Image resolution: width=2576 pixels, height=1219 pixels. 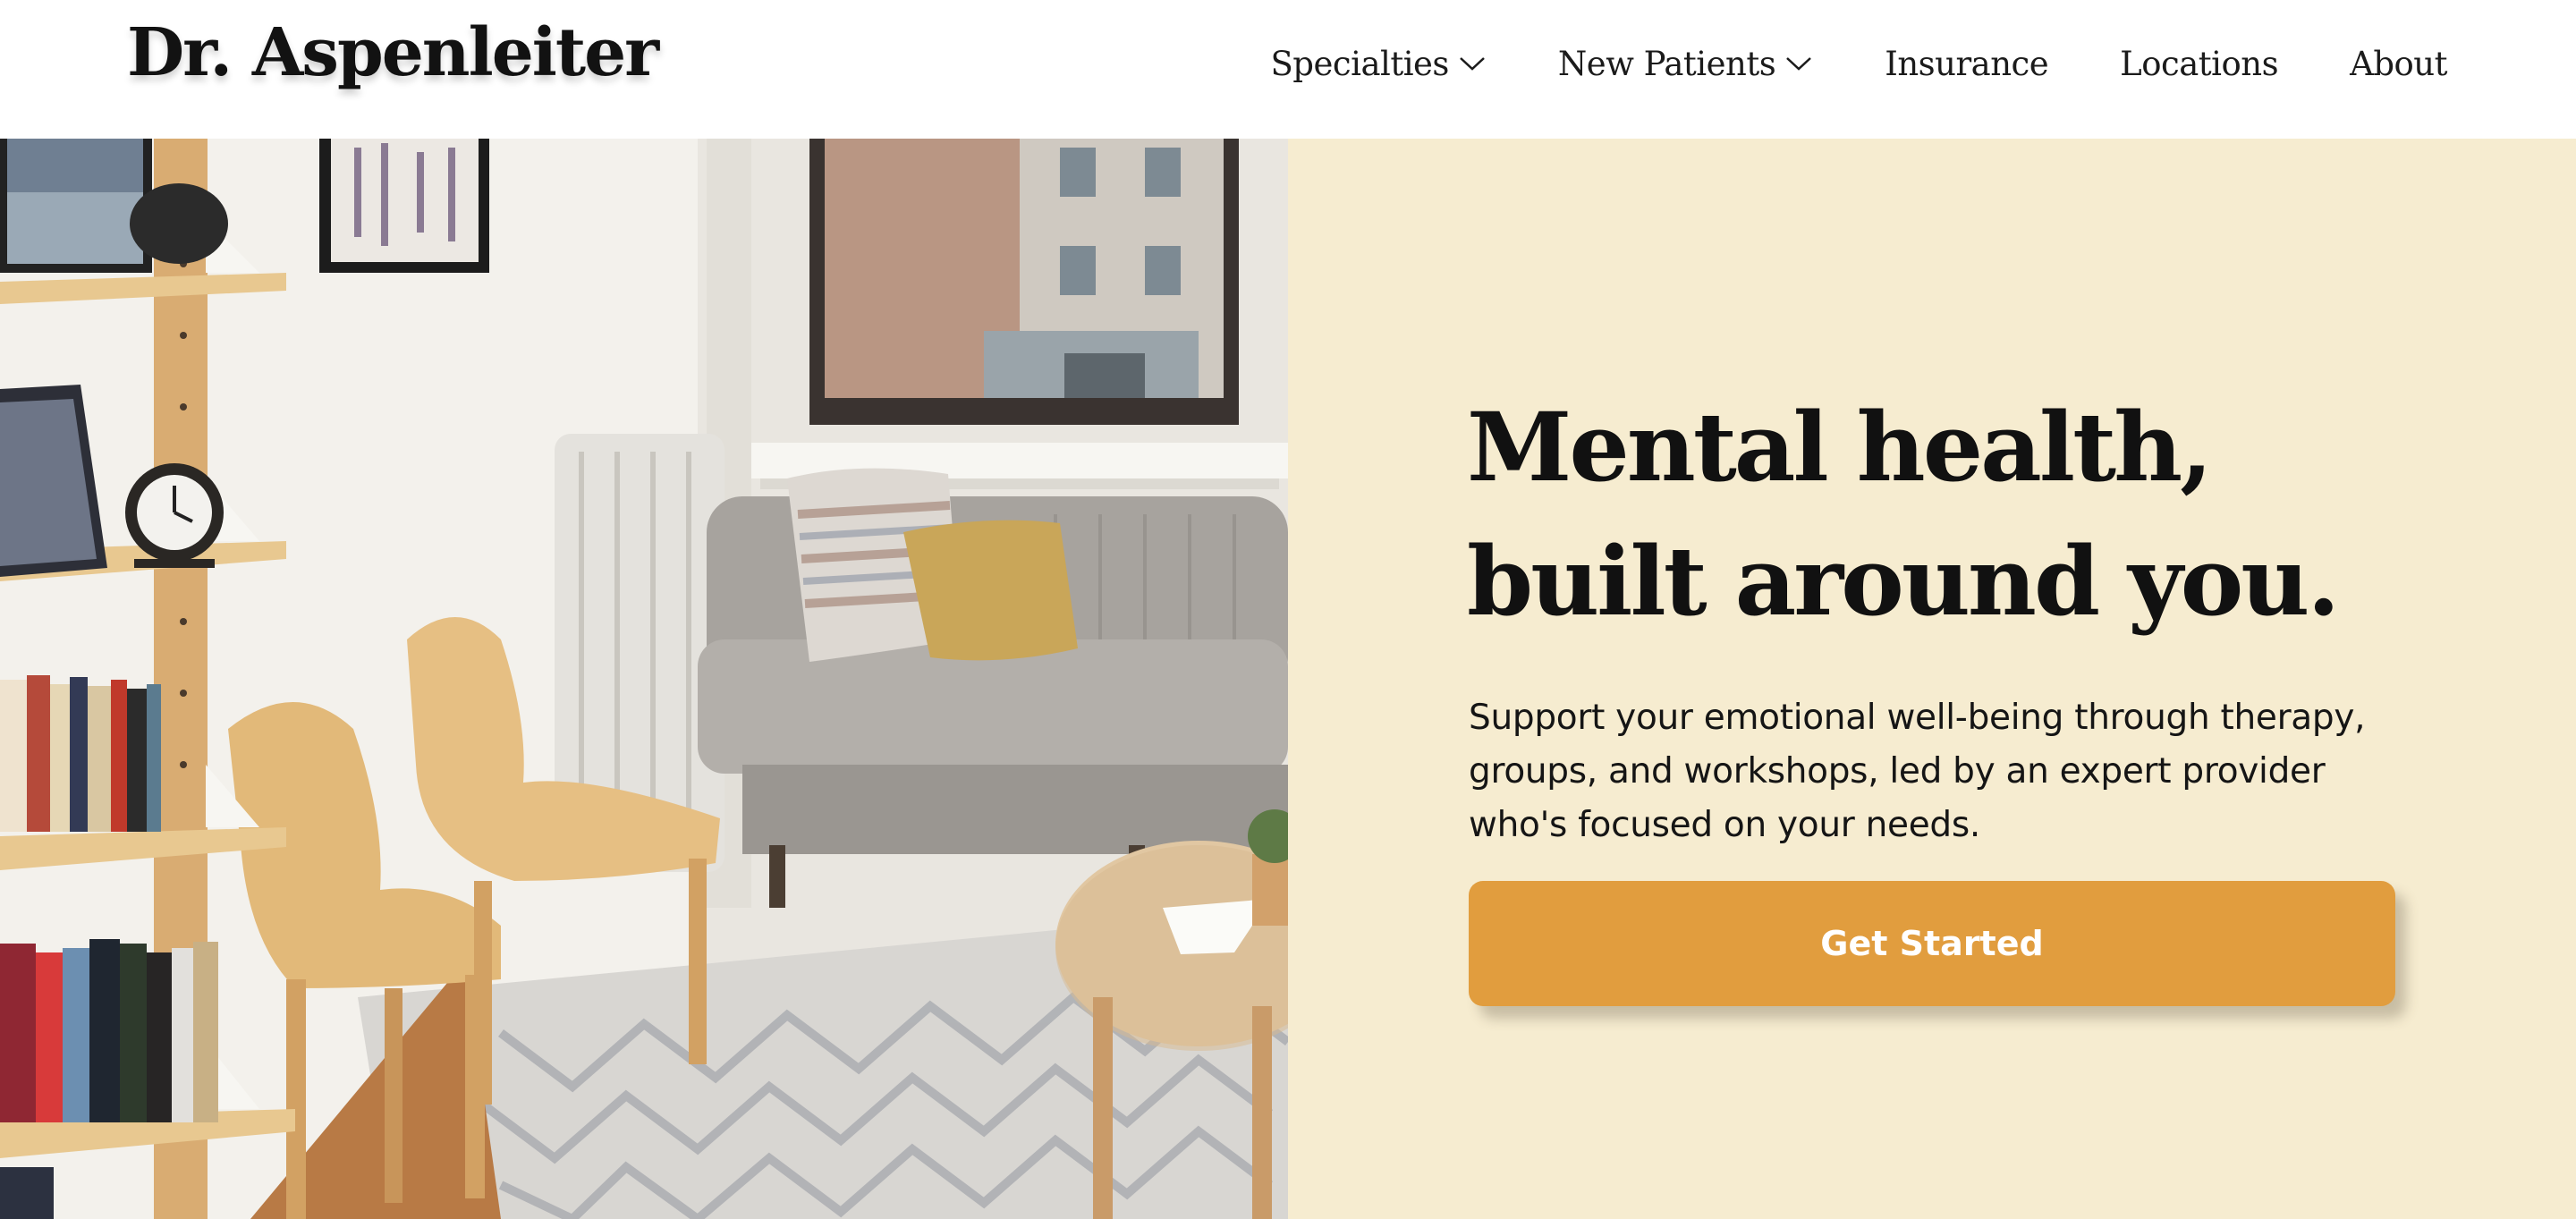 I want to click on site-logo: Dr. Aspenleiter, so click(x=393, y=53).